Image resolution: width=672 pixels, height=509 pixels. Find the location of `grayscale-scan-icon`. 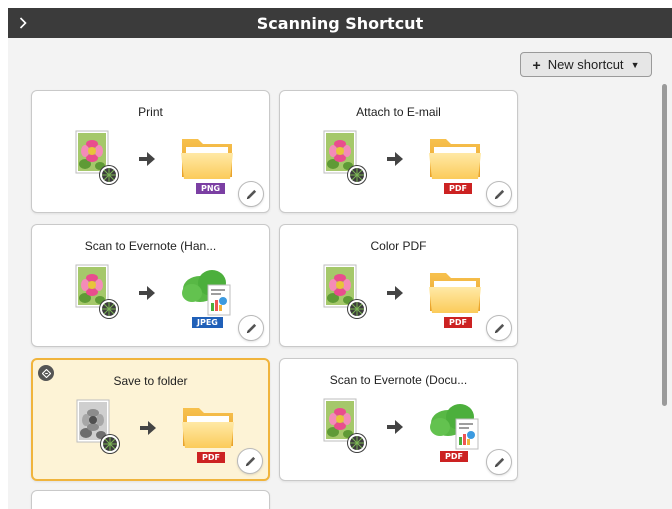

grayscale-scan-icon is located at coordinates (101, 430).